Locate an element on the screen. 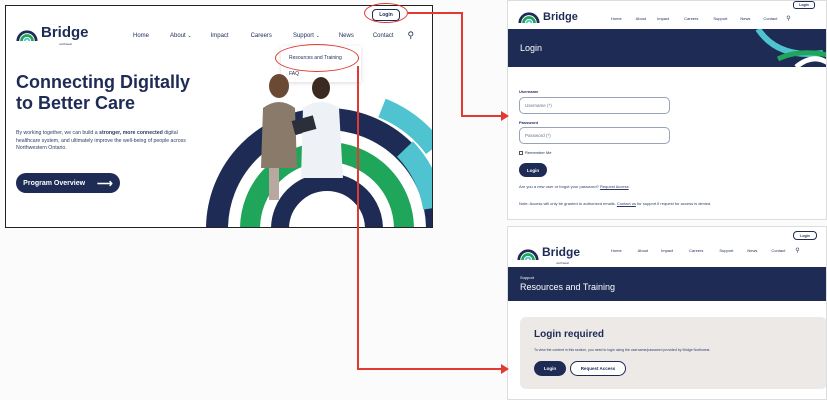 Image resolution: width=827 pixels, height=400 pixels. remember-checkbox is located at coordinates (521, 152).